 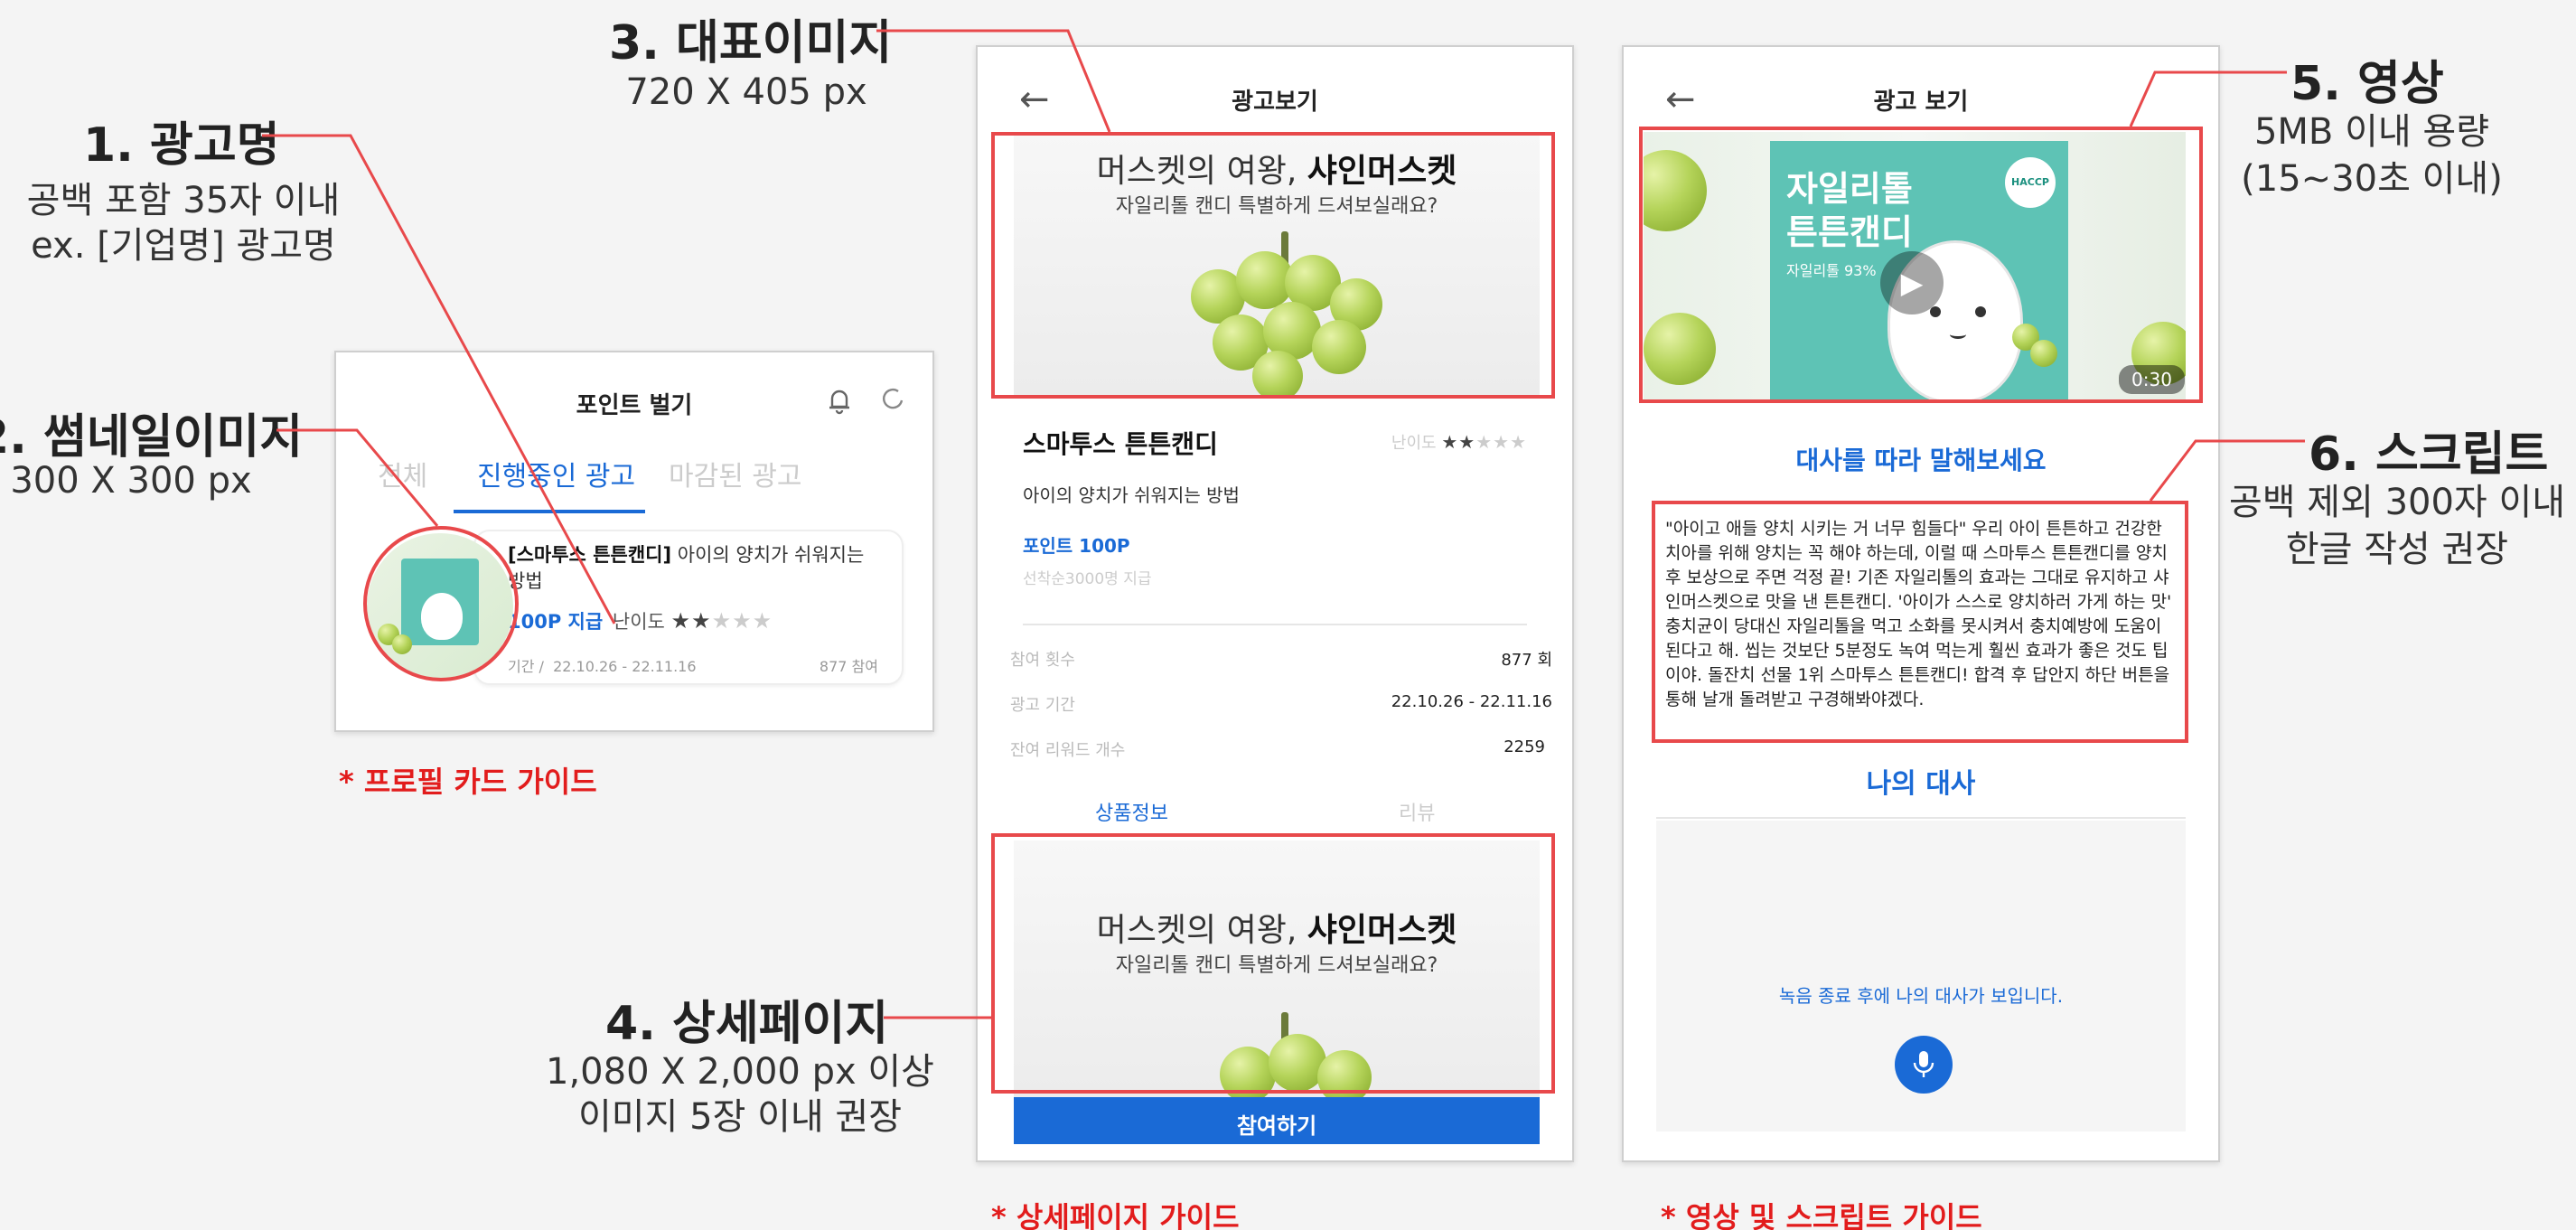 I want to click on point-note: 선착순3000명 지급, so click(x=1087, y=579).